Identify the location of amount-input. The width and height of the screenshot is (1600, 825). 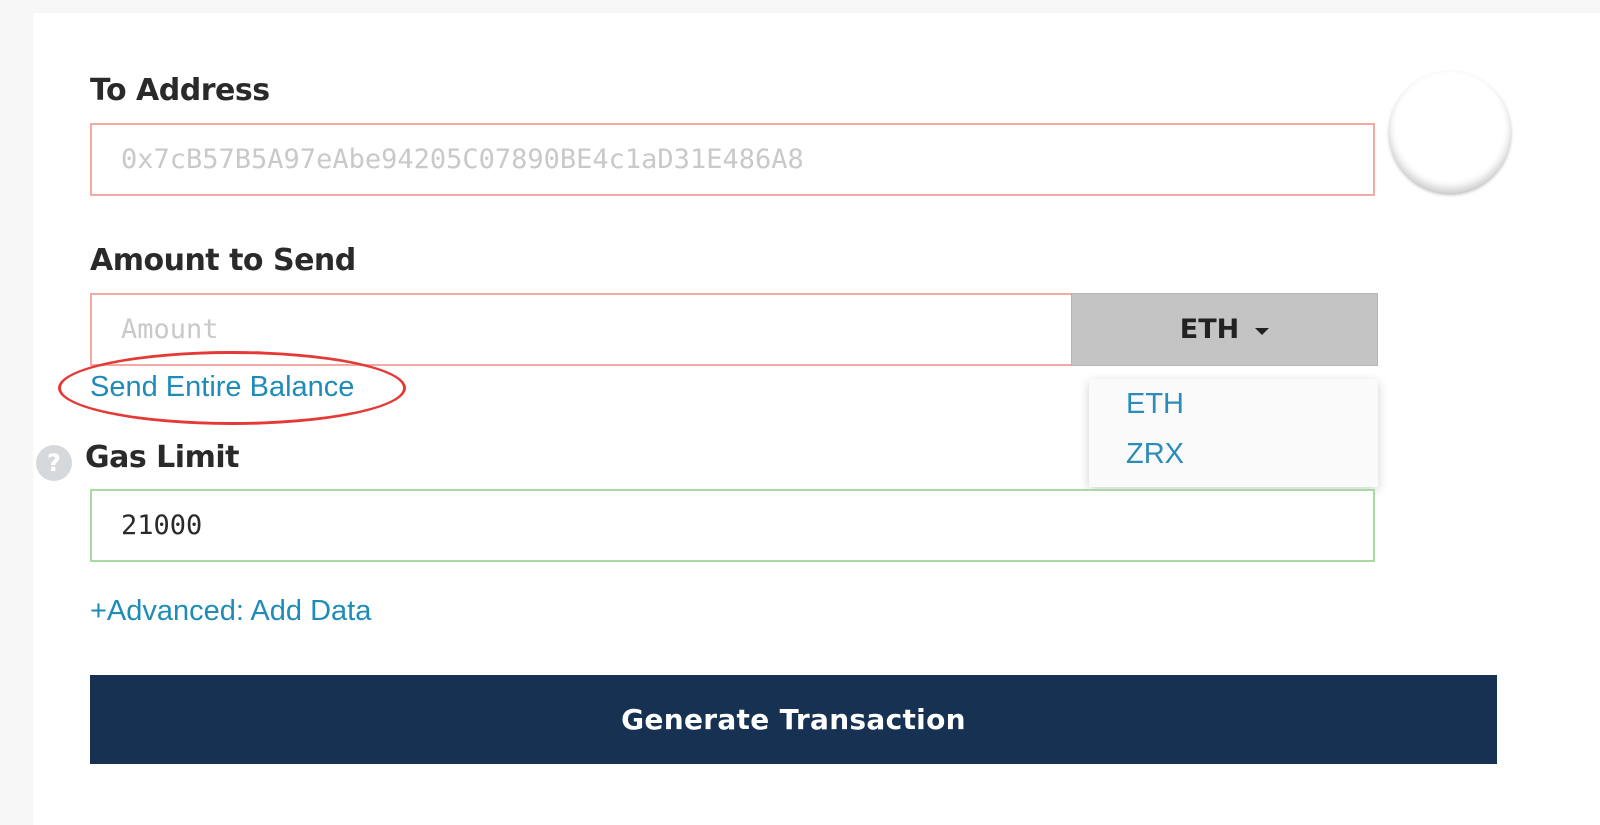
(581, 329).